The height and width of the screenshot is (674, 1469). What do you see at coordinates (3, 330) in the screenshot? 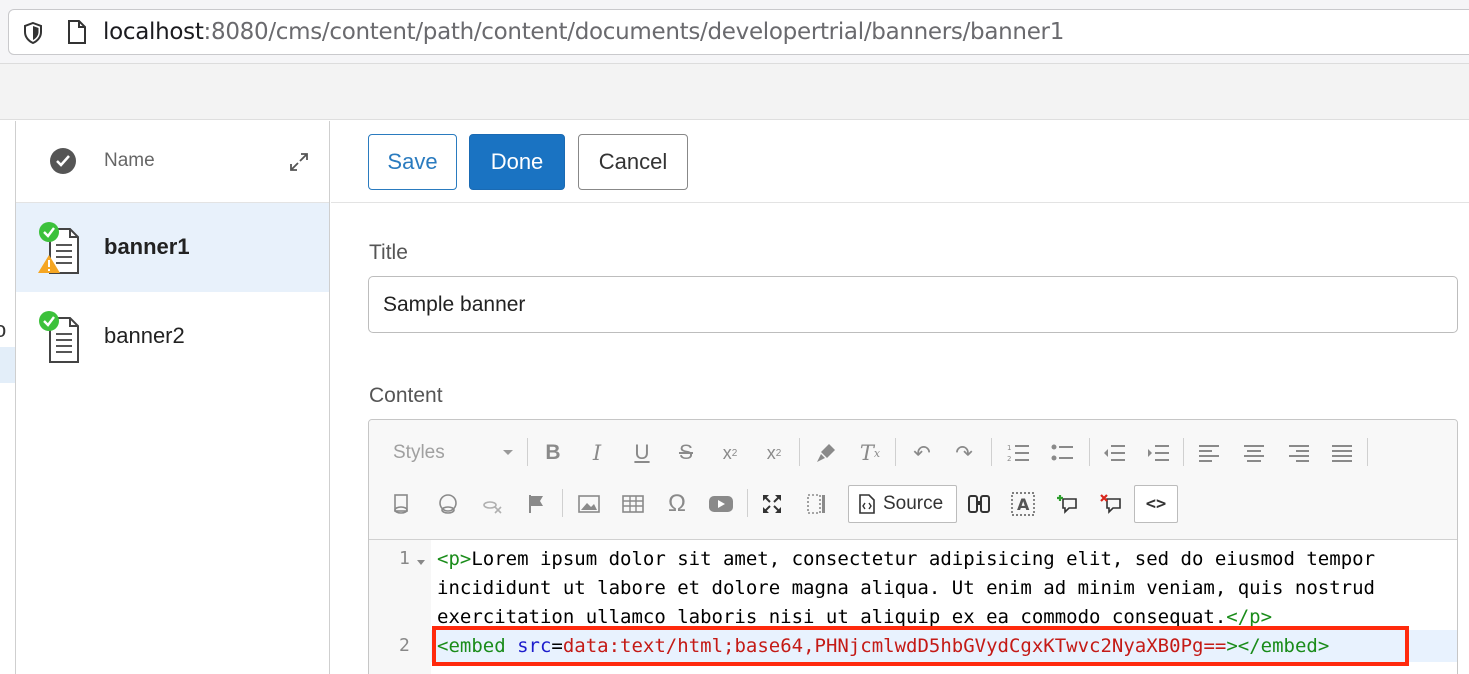
I see `tree-item-fragment: o` at bounding box center [3, 330].